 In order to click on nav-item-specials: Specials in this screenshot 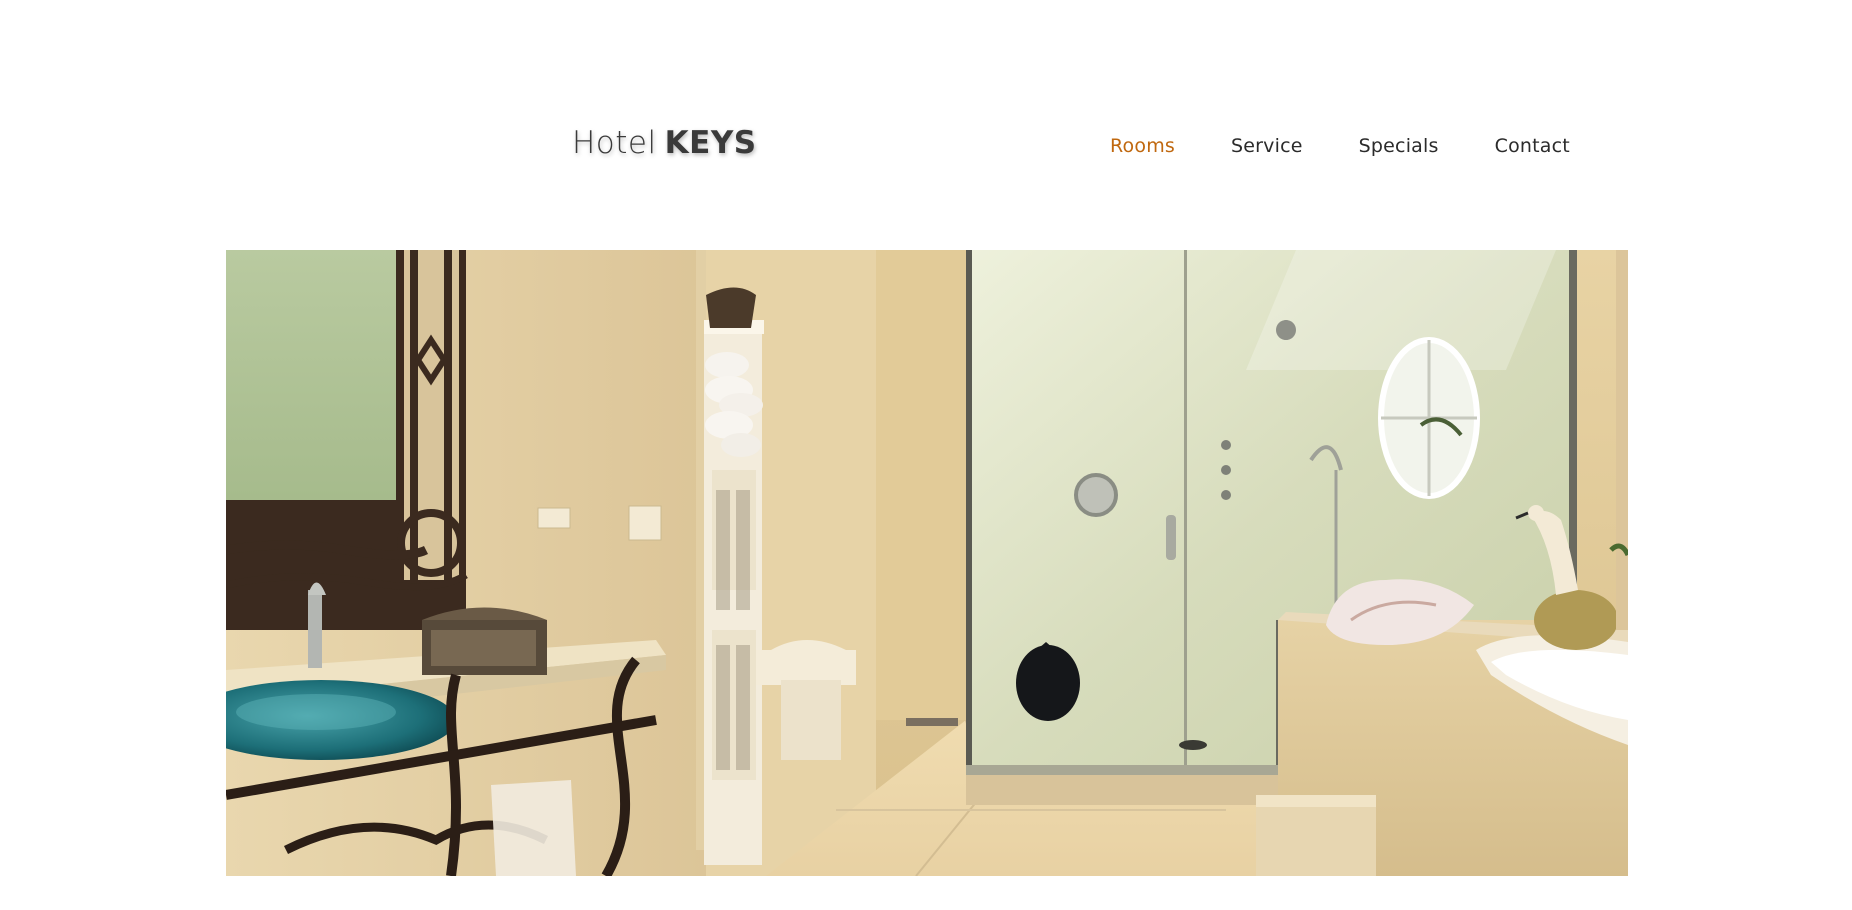, I will do `click(1399, 146)`.